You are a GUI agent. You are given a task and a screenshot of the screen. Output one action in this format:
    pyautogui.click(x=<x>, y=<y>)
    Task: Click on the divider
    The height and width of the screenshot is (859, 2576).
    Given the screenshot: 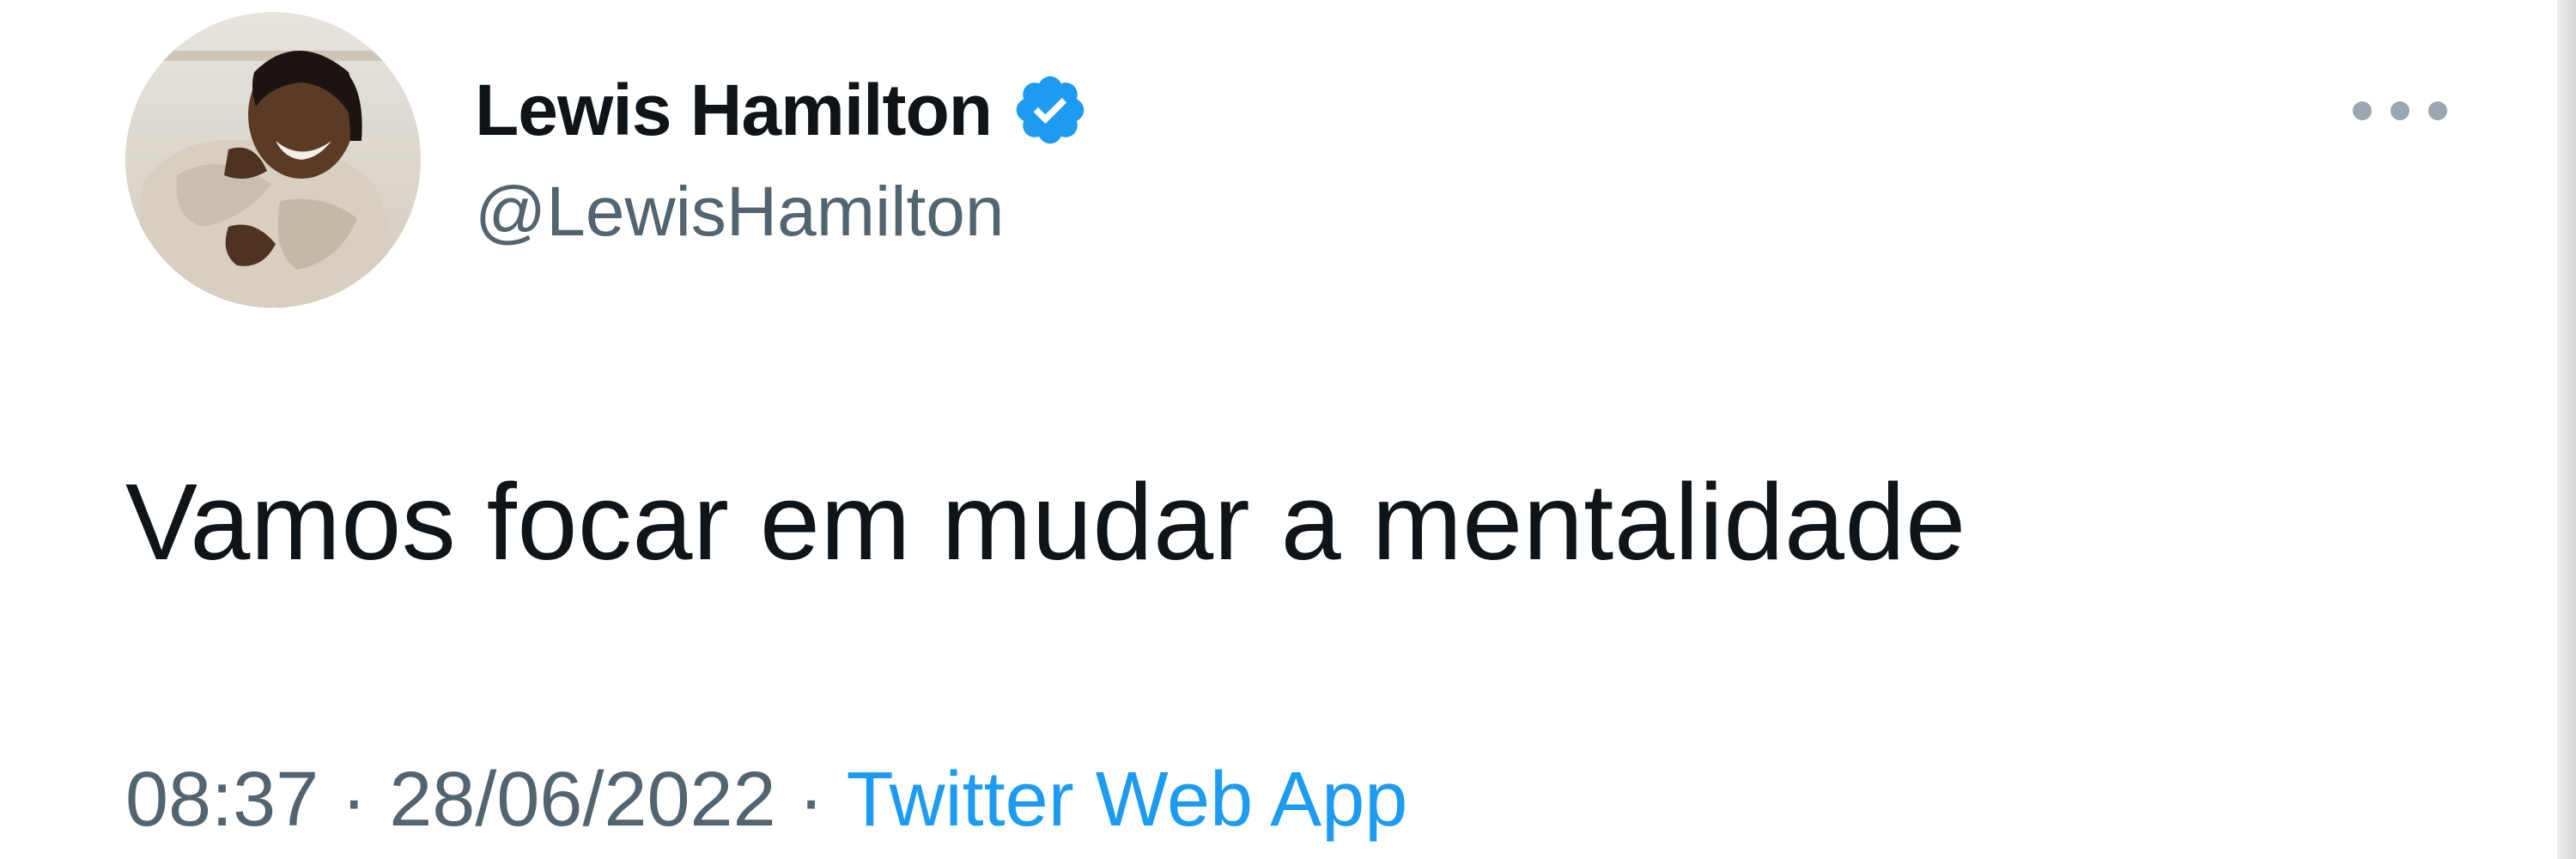 What is the action you would take?
    pyautogui.click(x=2566, y=430)
    